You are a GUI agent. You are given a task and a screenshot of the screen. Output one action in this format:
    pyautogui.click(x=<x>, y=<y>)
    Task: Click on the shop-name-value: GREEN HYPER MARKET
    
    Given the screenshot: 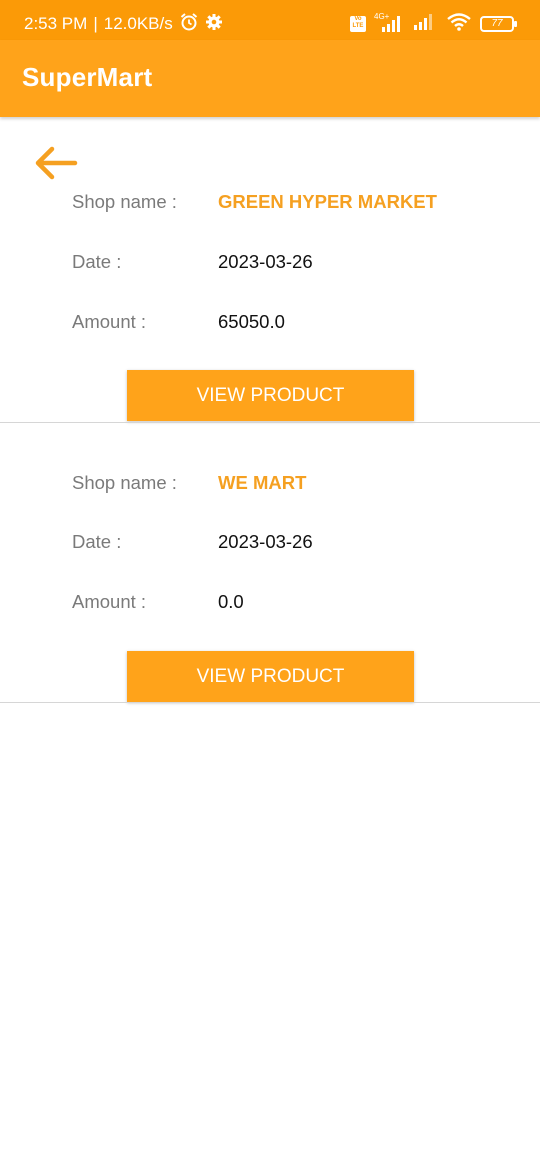 What is the action you would take?
    pyautogui.click(x=327, y=201)
    